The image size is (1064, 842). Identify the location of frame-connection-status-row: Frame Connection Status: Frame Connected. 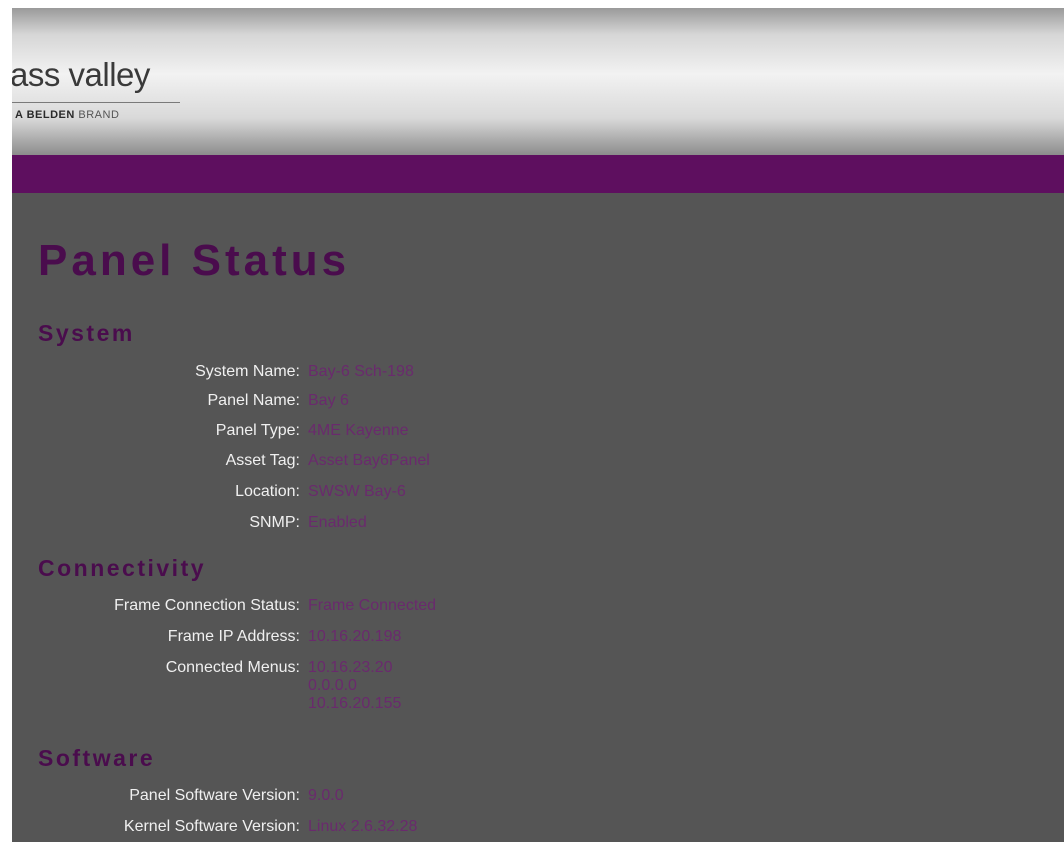
(538, 608).